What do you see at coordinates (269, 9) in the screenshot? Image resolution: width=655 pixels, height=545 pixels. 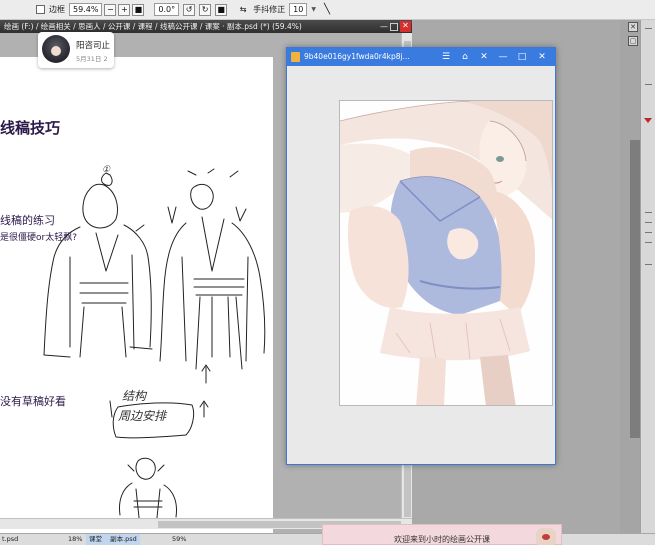 I see `stabilizer-label: 手抖修正` at bounding box center [269, 9].